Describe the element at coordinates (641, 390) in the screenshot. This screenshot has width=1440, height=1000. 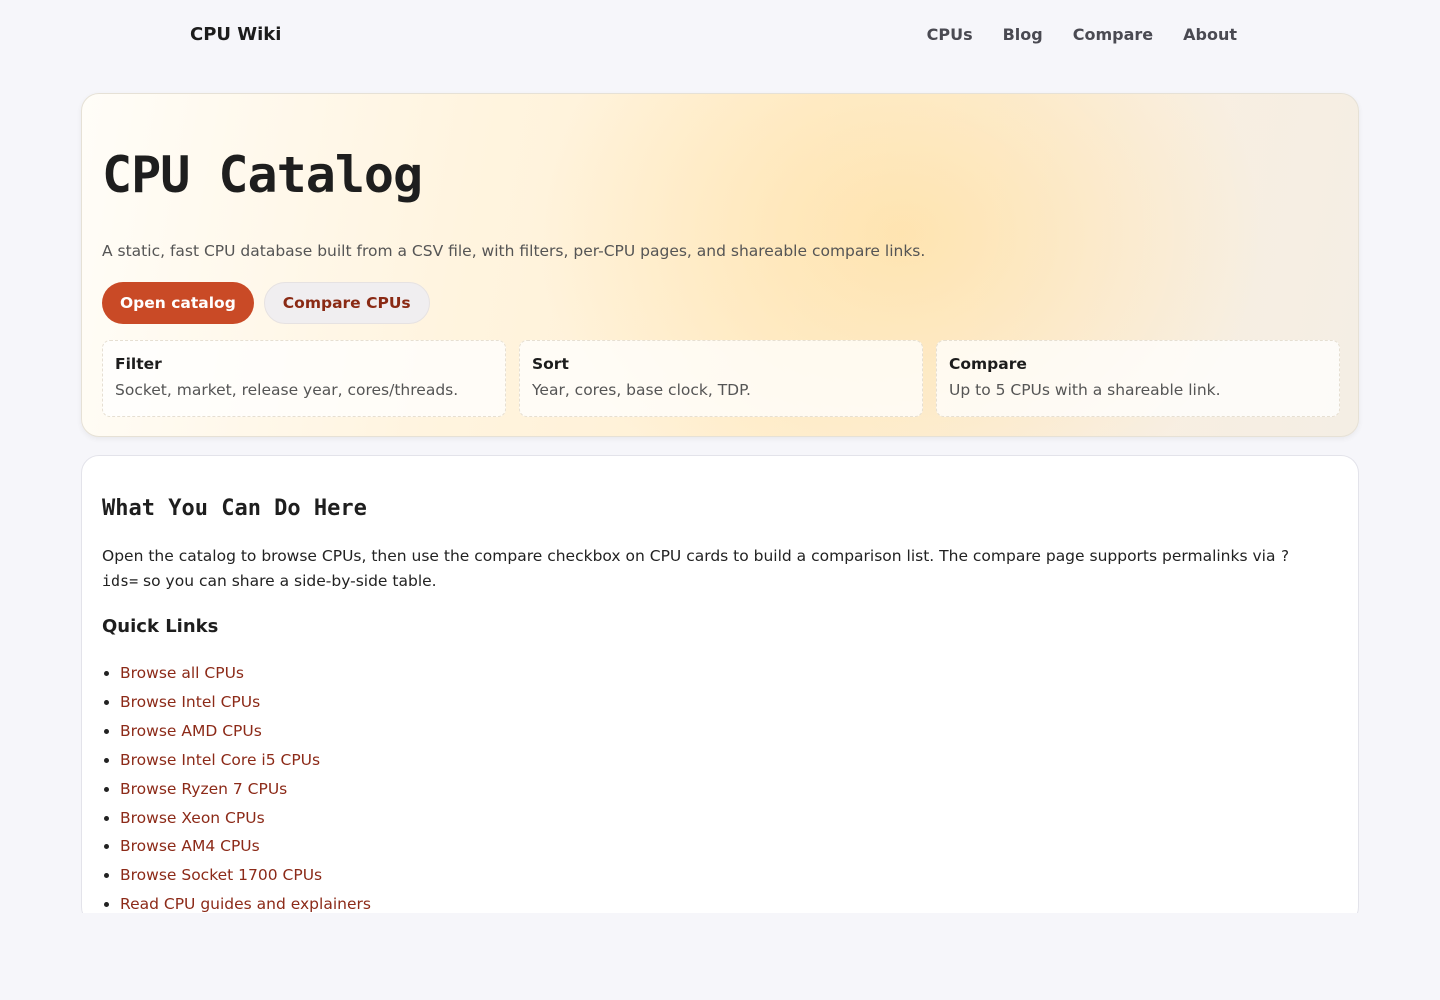
I see `feature-description: Year, cores, base clock, TDP.` at that location.